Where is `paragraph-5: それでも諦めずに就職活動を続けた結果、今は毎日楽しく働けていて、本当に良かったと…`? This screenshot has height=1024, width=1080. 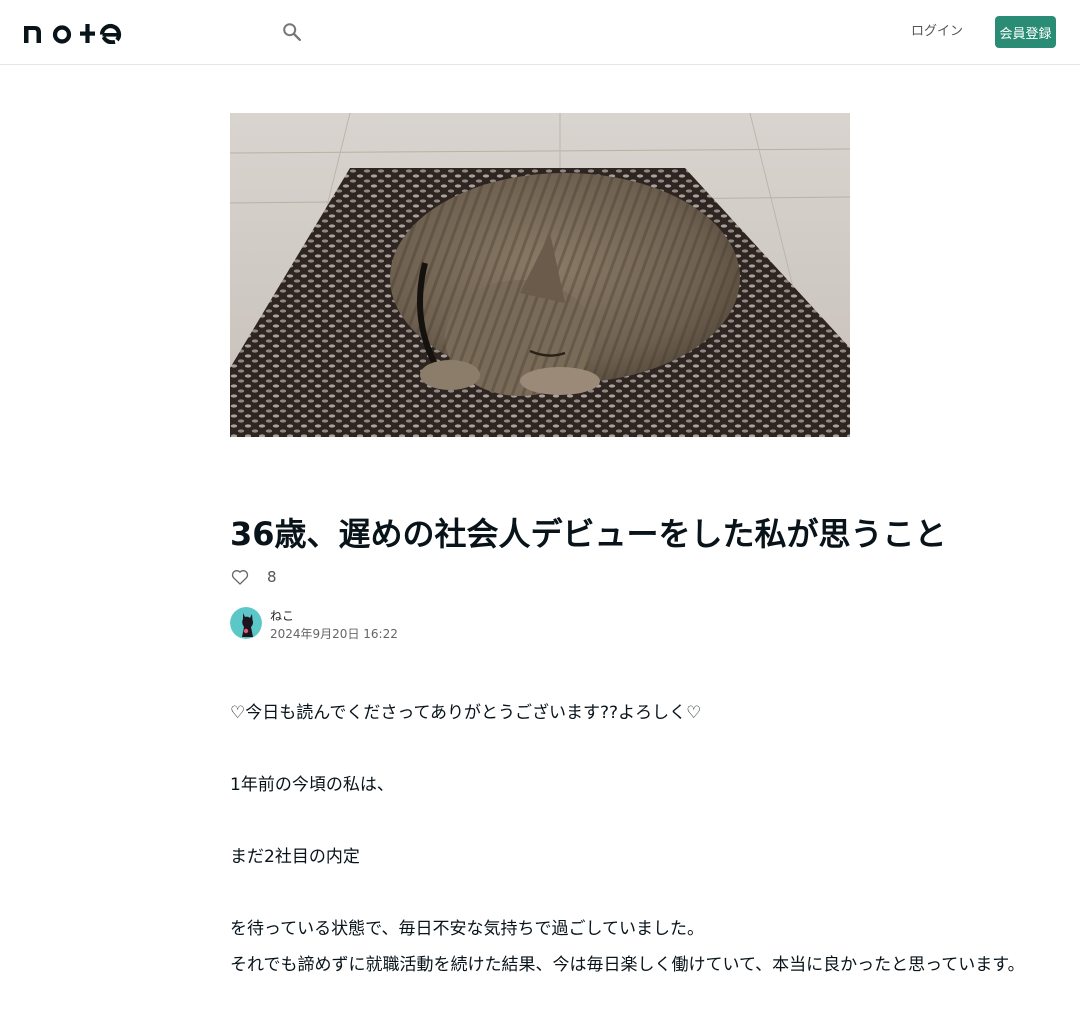
paragraph-5: それでも諦めずに就職活動を続けた結果、今は毎日楽しく働けていて、本当に良かったと… is located at coordinates (627, 965).